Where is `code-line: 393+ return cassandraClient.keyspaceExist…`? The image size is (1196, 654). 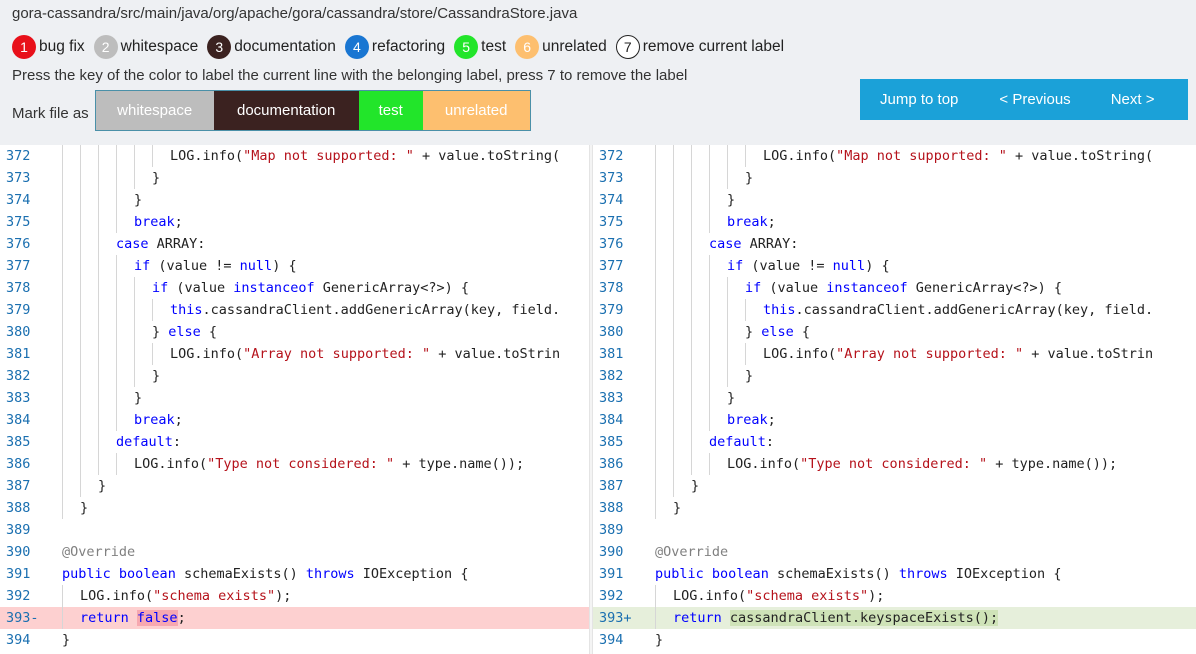 code-line: 393+ return cassandraClient.keyspaceExist… is located at coordinates (894, 618).